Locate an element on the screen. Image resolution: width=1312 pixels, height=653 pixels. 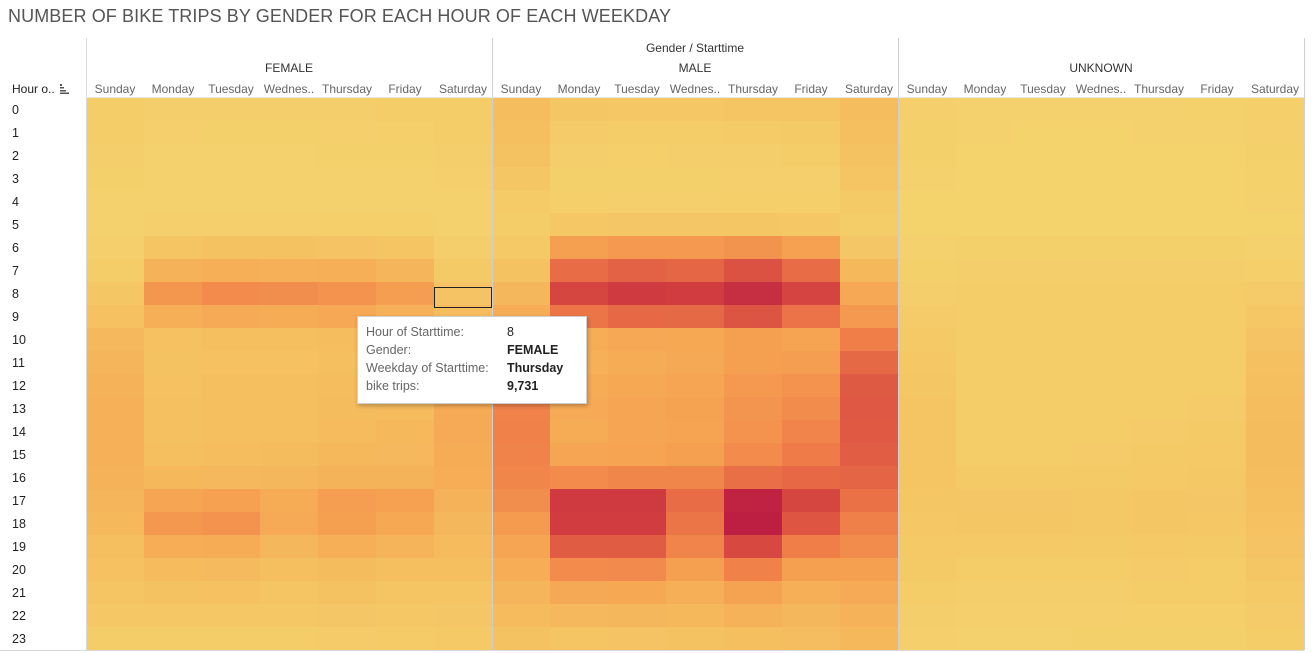
column-label: Friday is located at coordinates (1216, 89).